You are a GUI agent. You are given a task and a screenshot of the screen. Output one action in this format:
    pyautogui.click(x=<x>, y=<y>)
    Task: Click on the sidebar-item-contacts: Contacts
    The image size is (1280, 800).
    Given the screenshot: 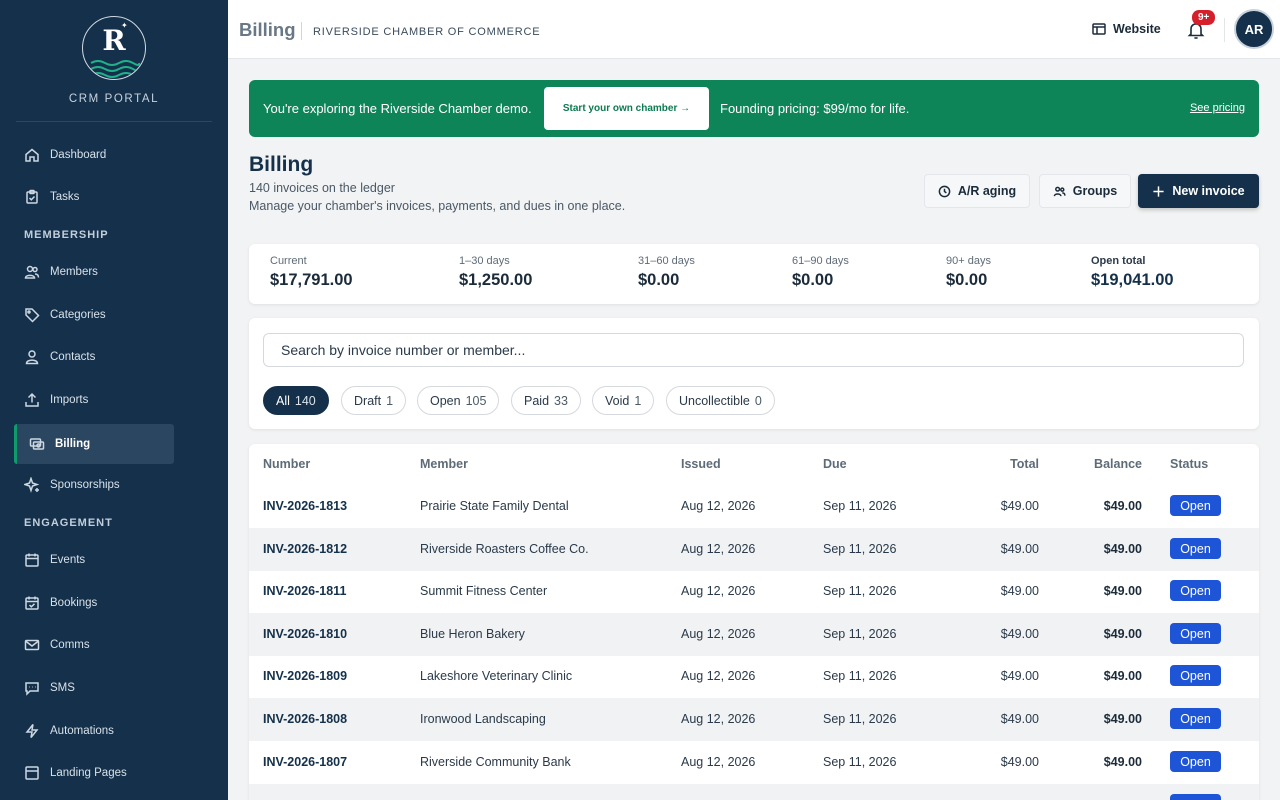 What is the action you would take?
    pyautogui.click(x=94, y=357)
    